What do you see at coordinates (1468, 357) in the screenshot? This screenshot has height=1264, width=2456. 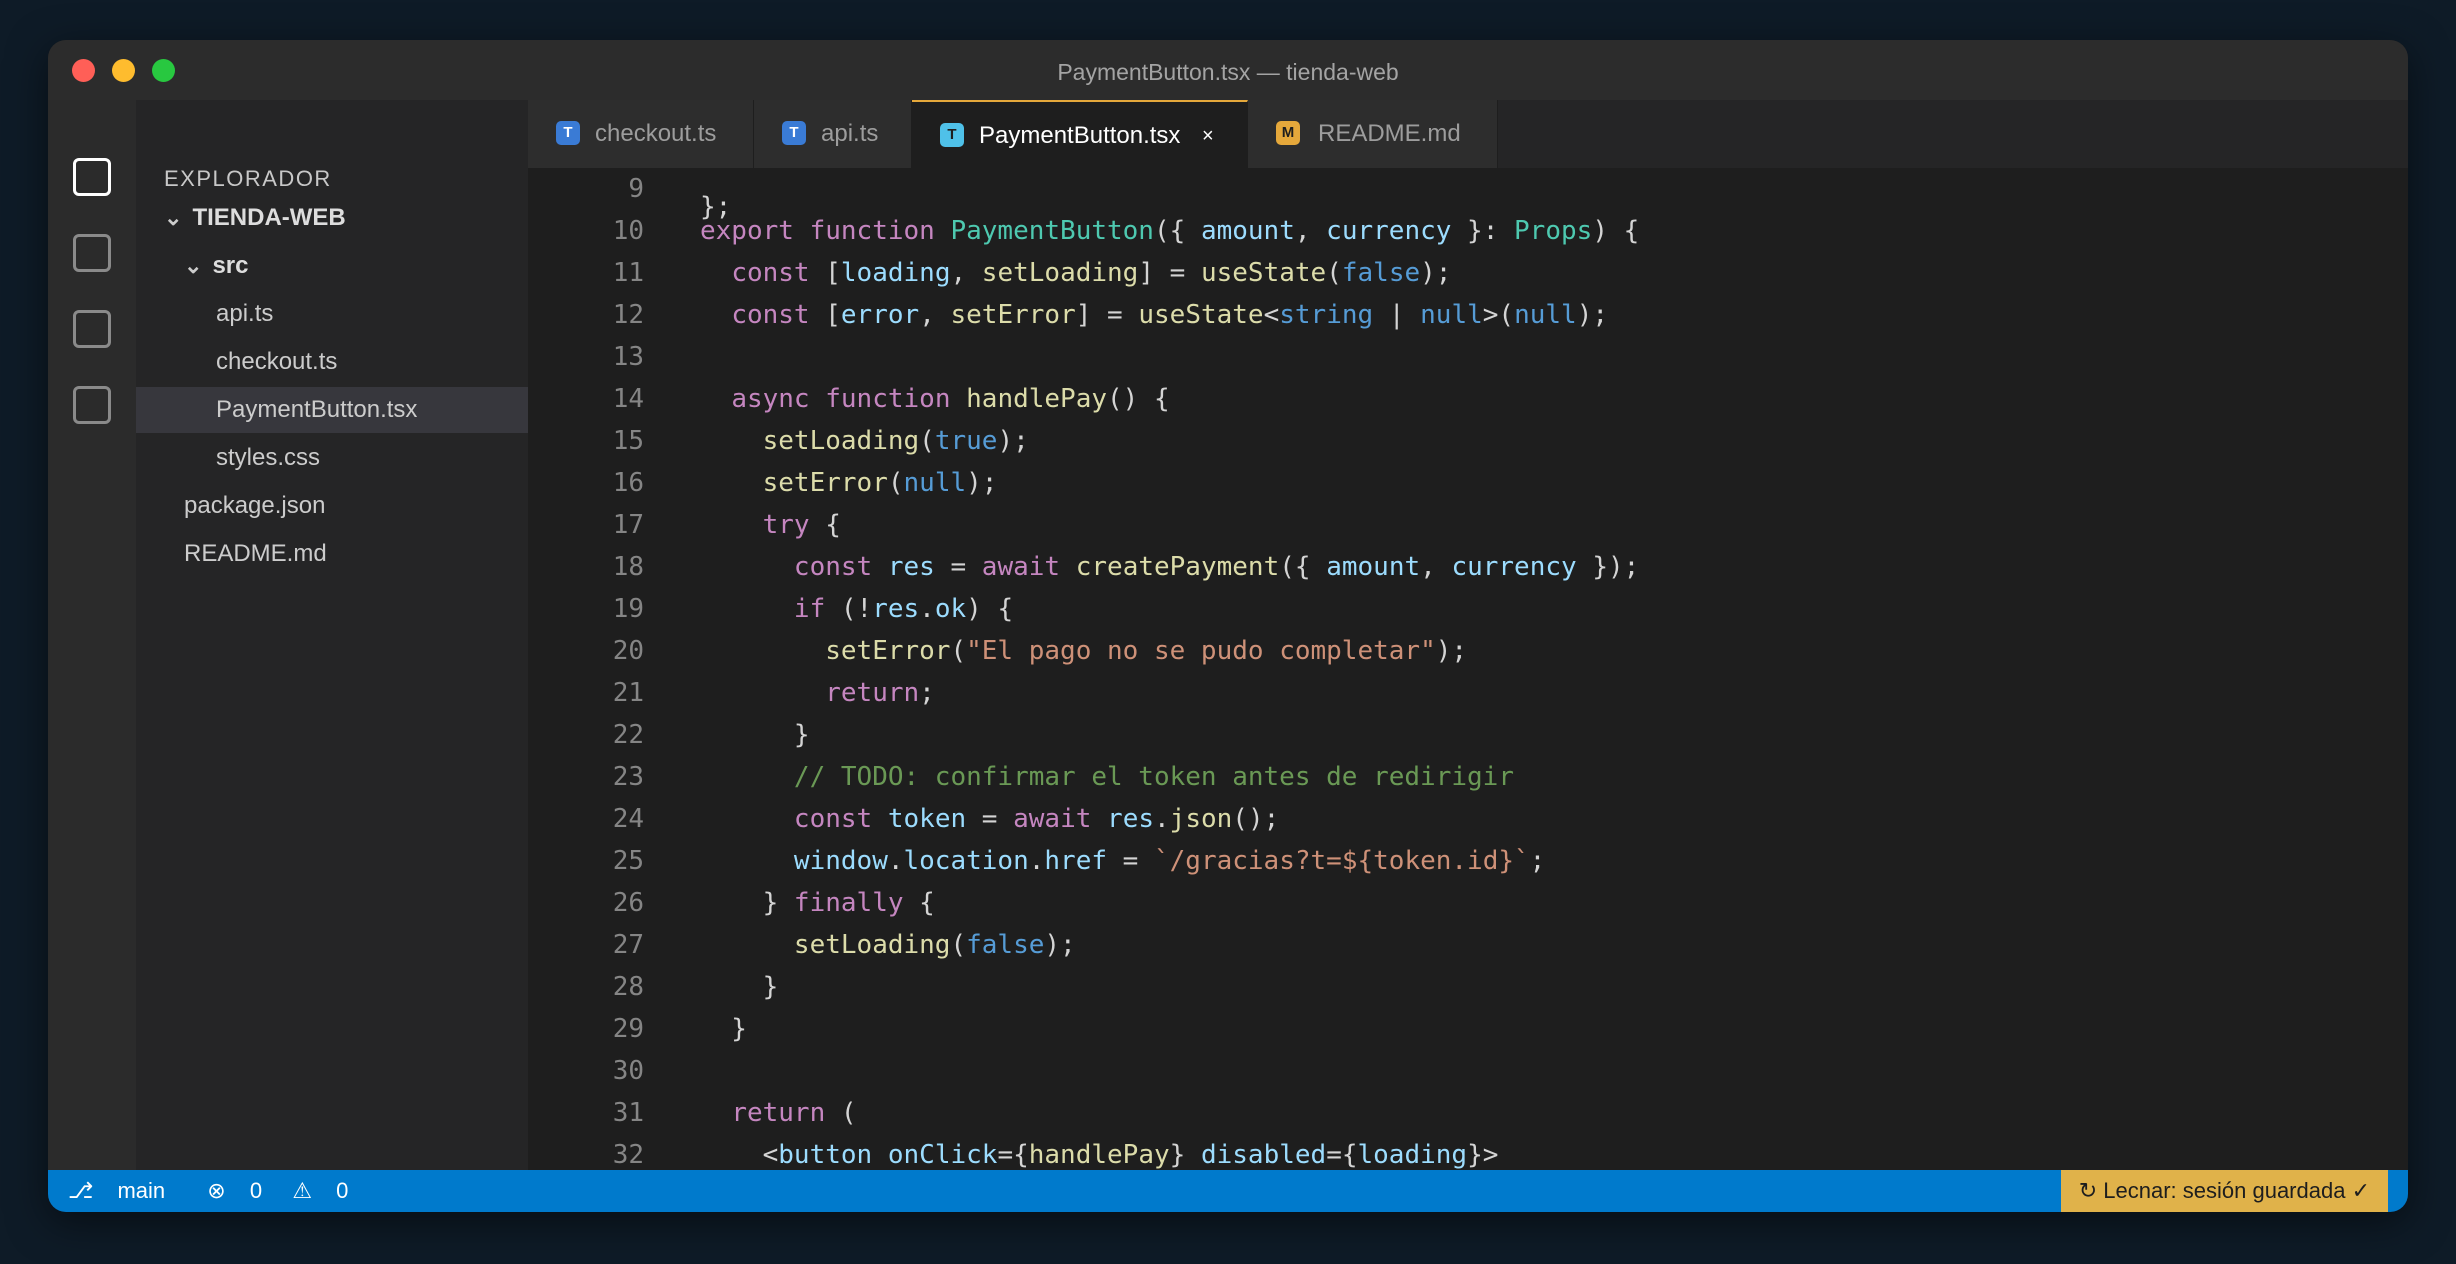 I see `code-line: 13` at bounding box center [1468, 357].